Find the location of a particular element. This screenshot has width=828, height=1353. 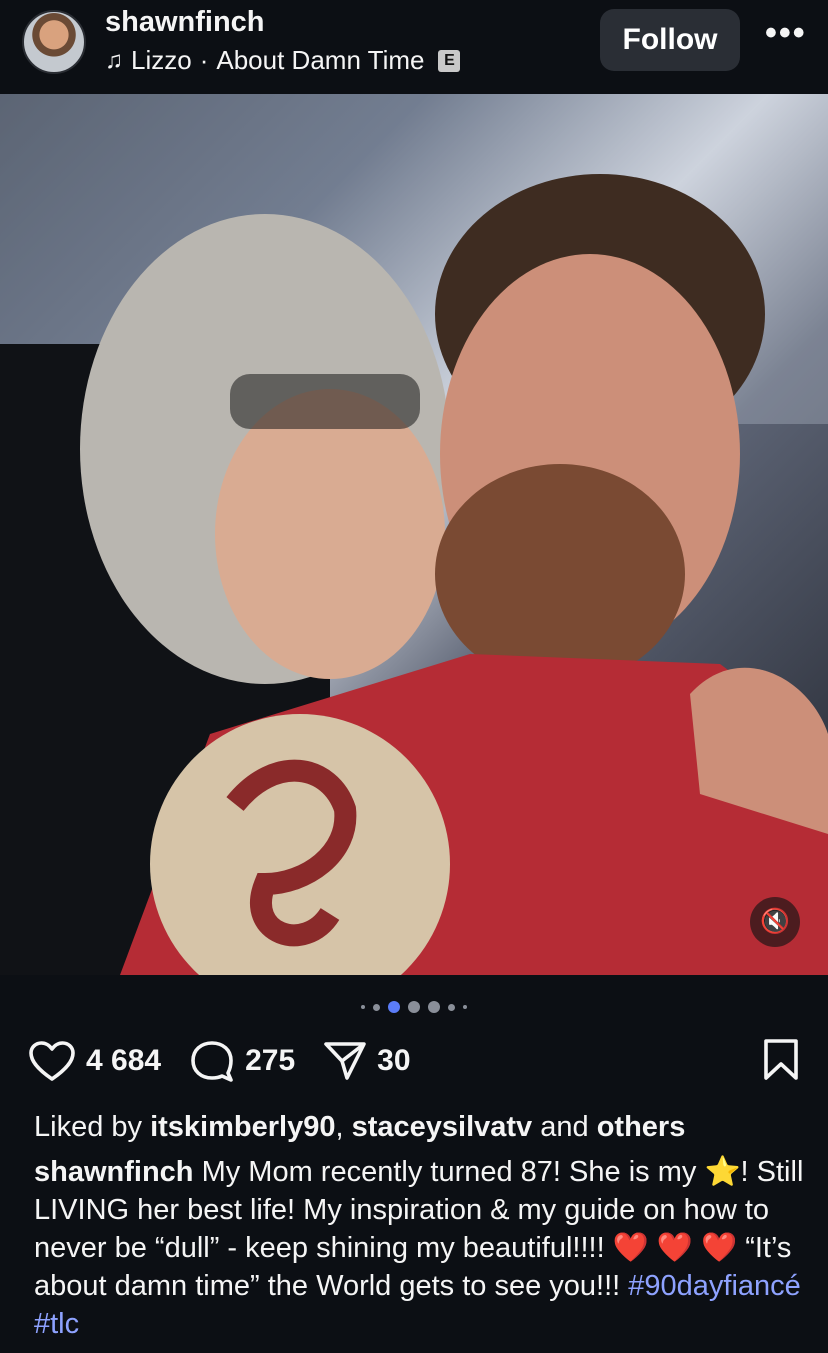

follow-button: Follow is located at coordinates (670, 40).